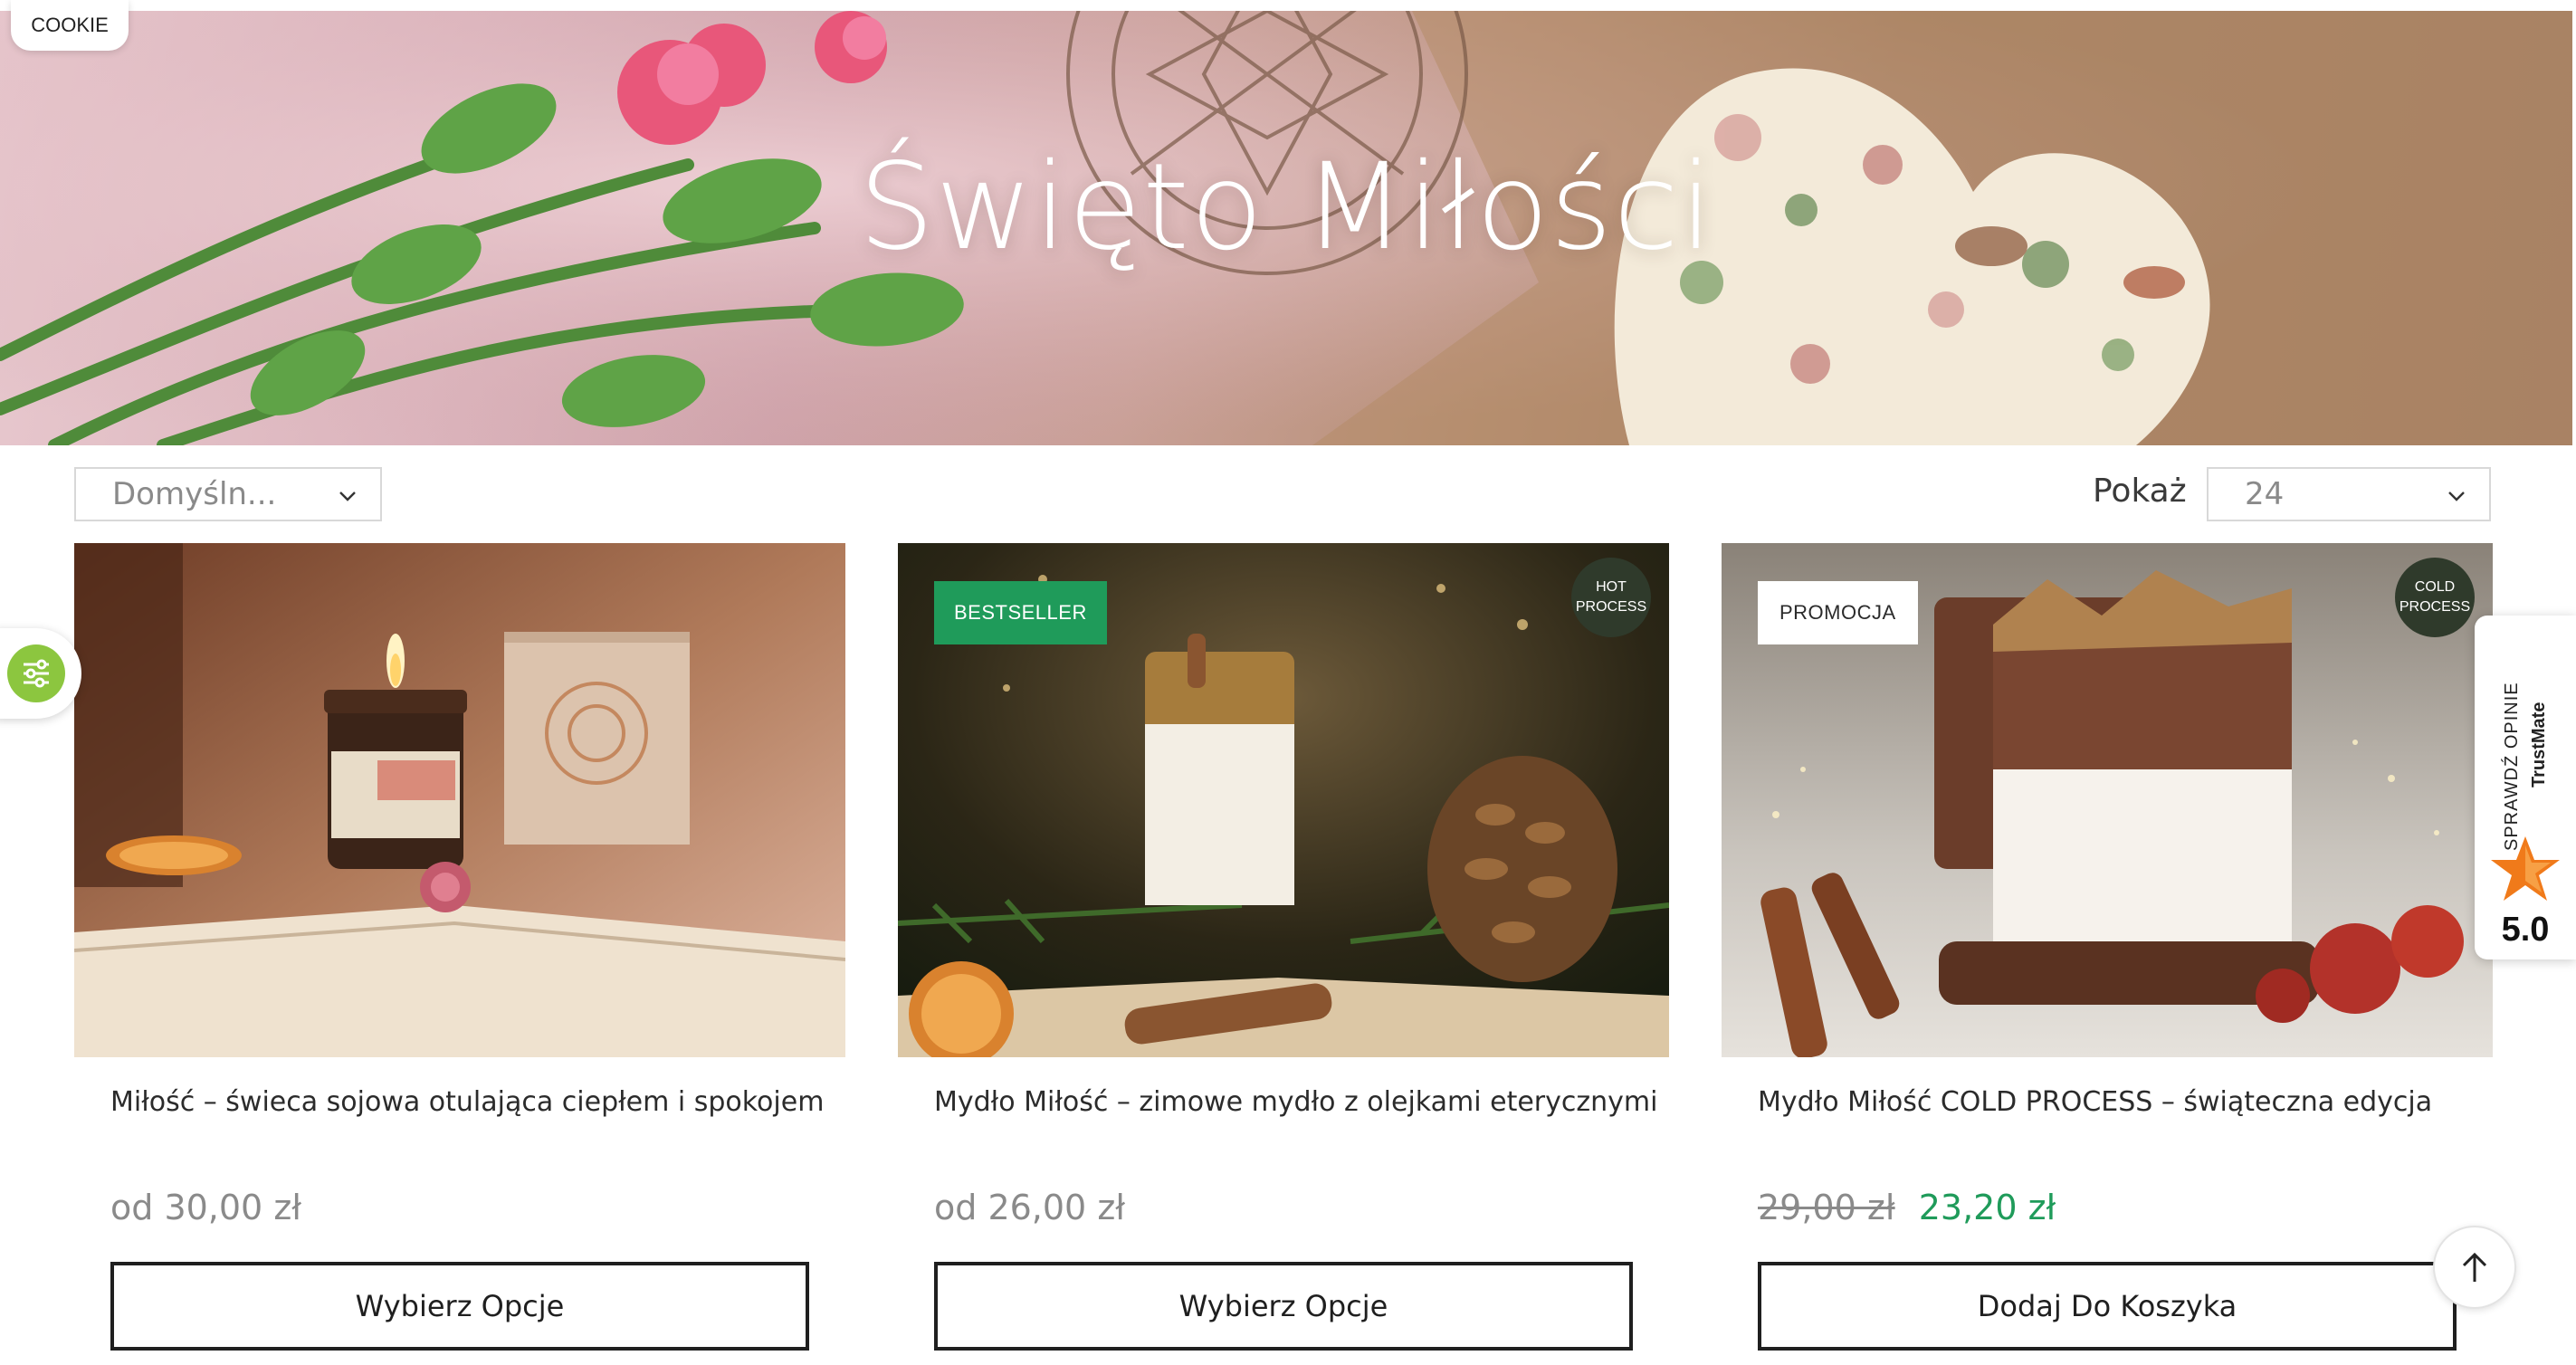 The image size is (2576, 1365). I want to click on per-page-value: 24, so click(2265, 494).